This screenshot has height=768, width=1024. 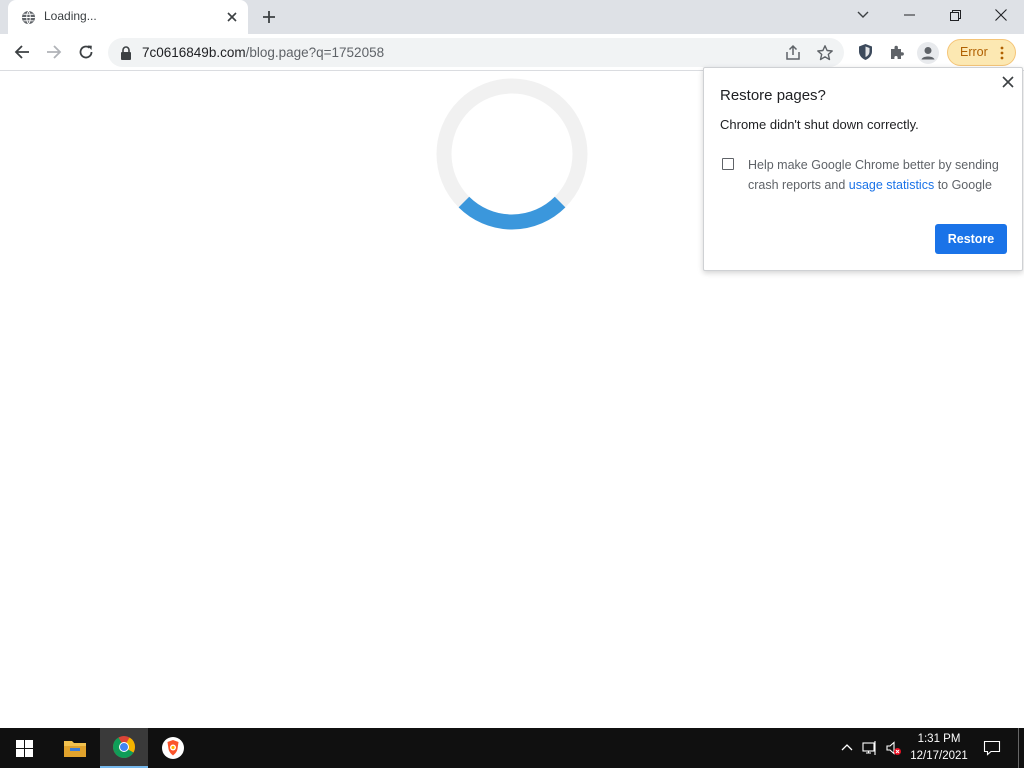 I want to click on usage-statistics-link: usage statistics, so click(x=891, y=185).